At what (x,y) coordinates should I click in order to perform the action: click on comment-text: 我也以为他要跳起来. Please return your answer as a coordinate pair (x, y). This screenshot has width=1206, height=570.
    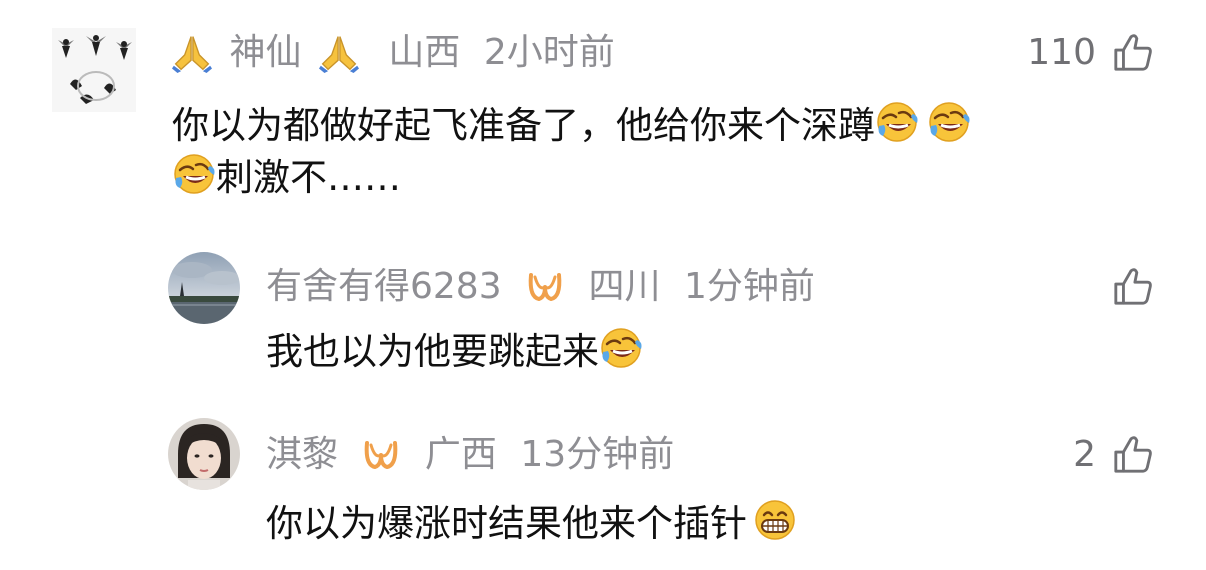
    Looking at the image, I should click on (706, 352).